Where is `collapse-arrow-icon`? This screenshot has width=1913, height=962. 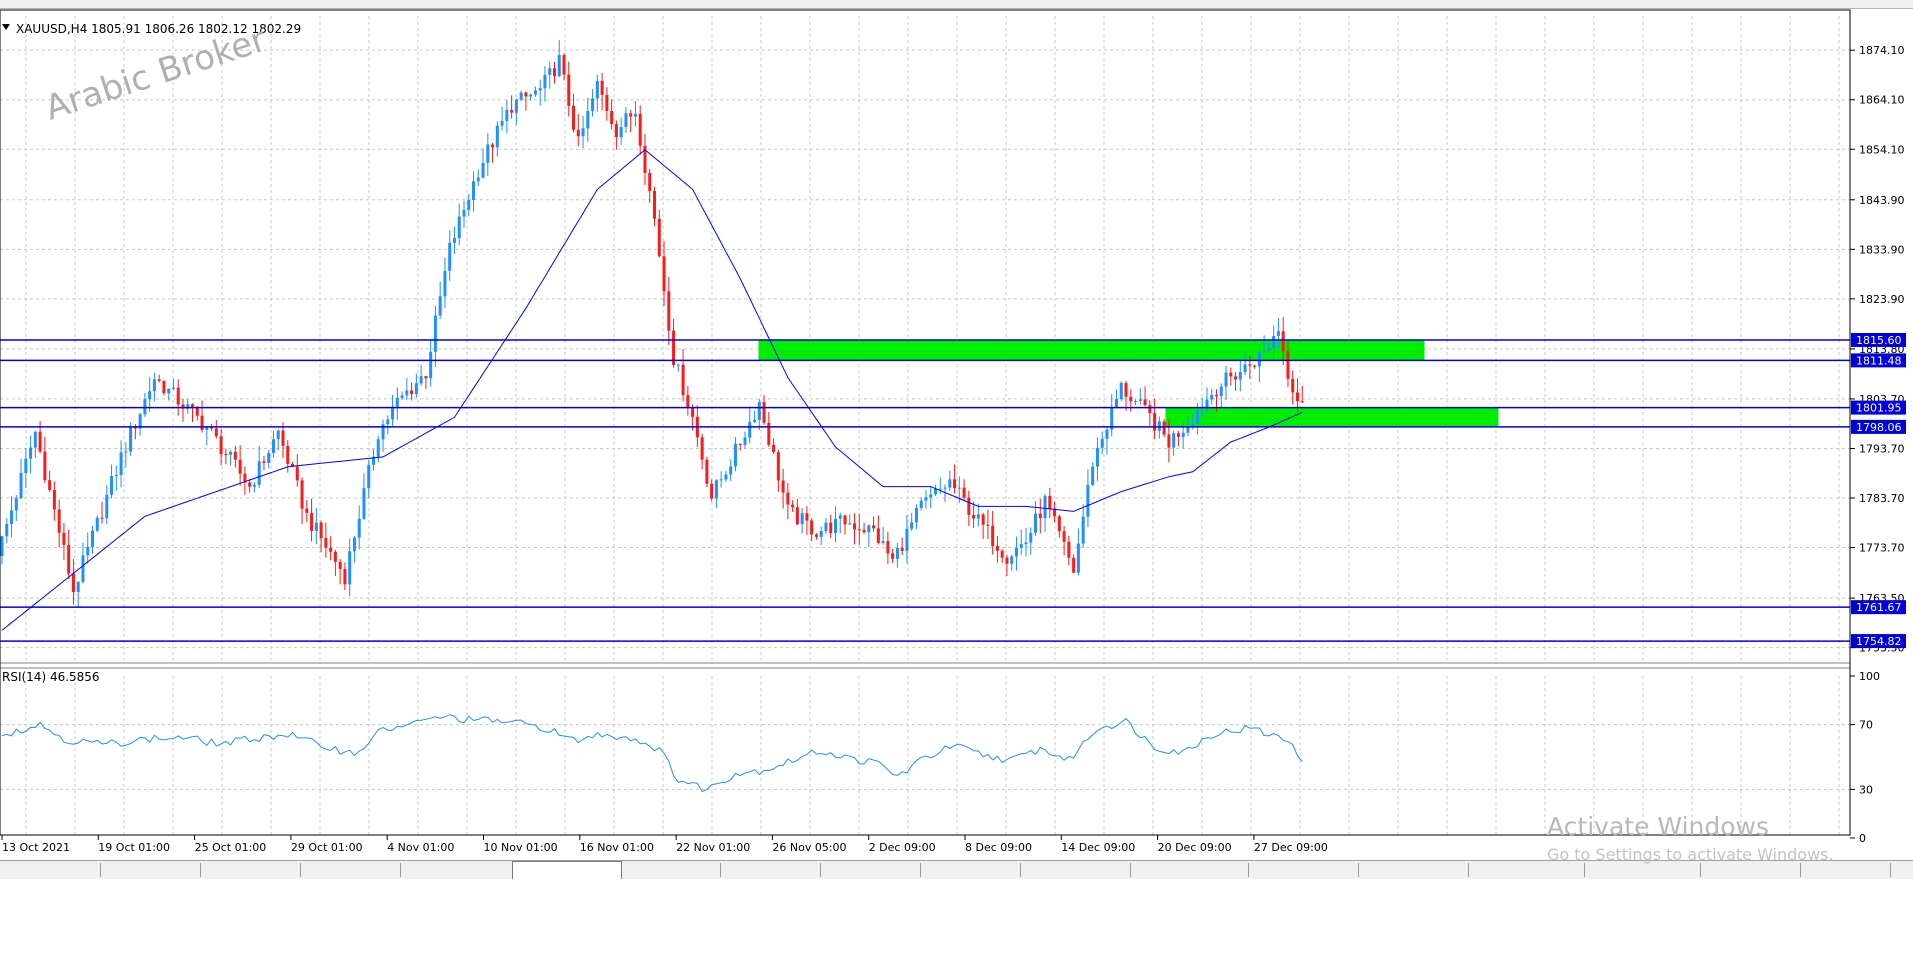
collapse-arrow-icon is located at coordinates (6, 27).